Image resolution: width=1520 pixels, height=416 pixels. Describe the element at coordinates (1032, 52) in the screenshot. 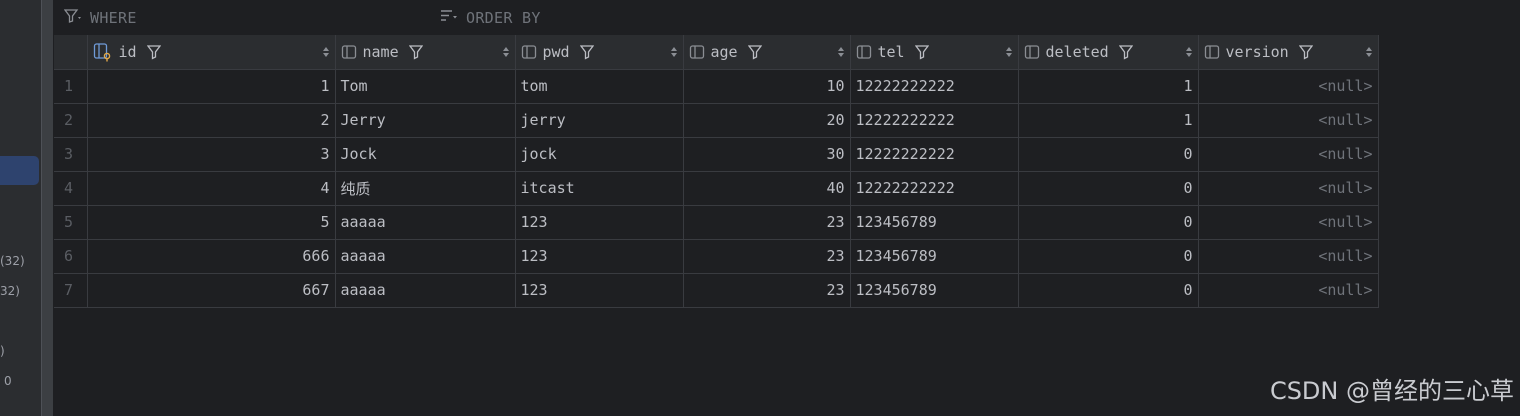

I see `column-icon` at that location.